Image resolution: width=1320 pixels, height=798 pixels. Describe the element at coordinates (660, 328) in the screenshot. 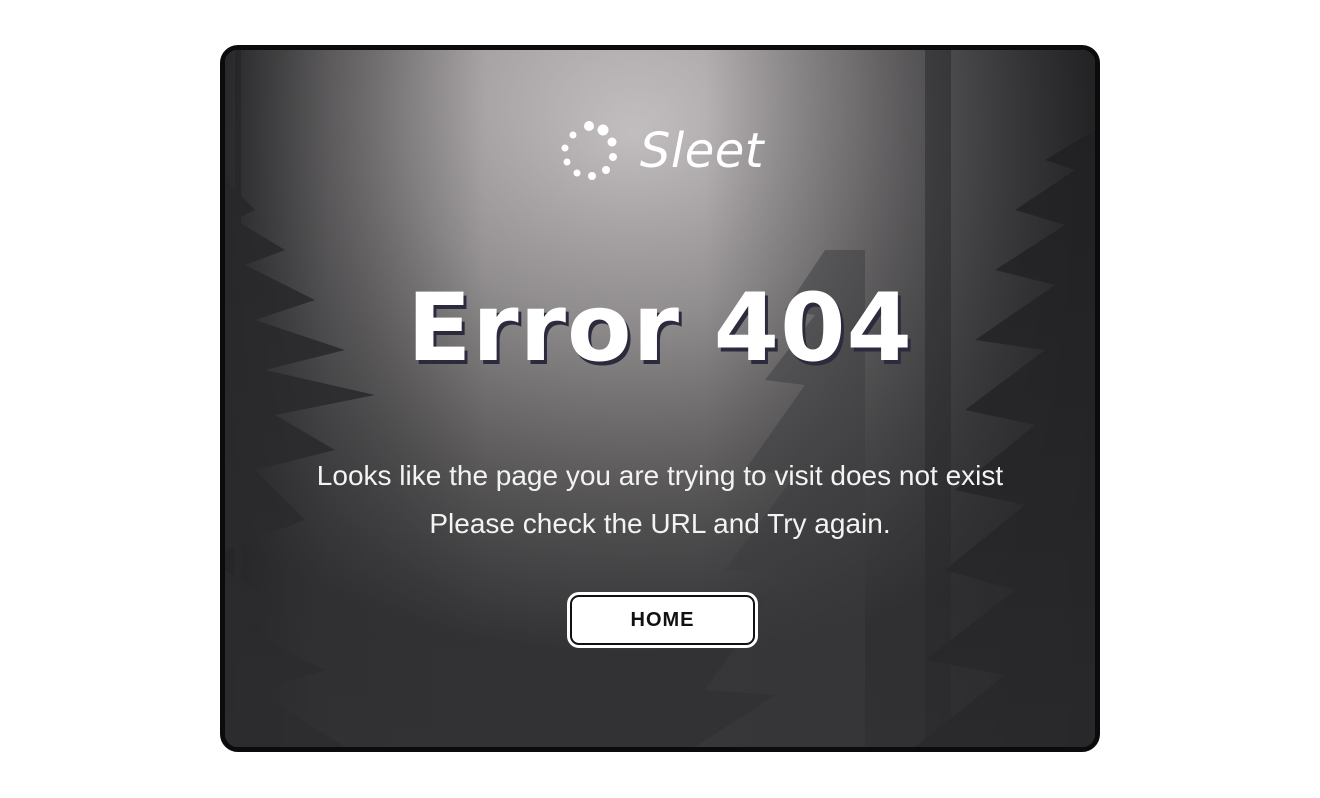

I see `error-title: Error 404` at that location.